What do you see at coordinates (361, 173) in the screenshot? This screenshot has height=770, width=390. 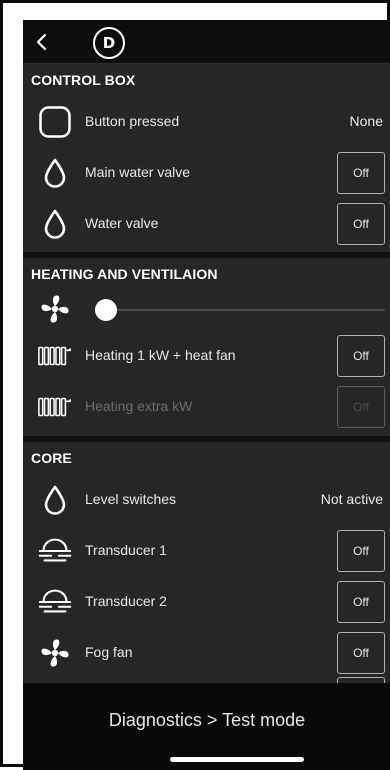 I see `main-water-valve-toggle: Off` at bounding box center [361, 173].